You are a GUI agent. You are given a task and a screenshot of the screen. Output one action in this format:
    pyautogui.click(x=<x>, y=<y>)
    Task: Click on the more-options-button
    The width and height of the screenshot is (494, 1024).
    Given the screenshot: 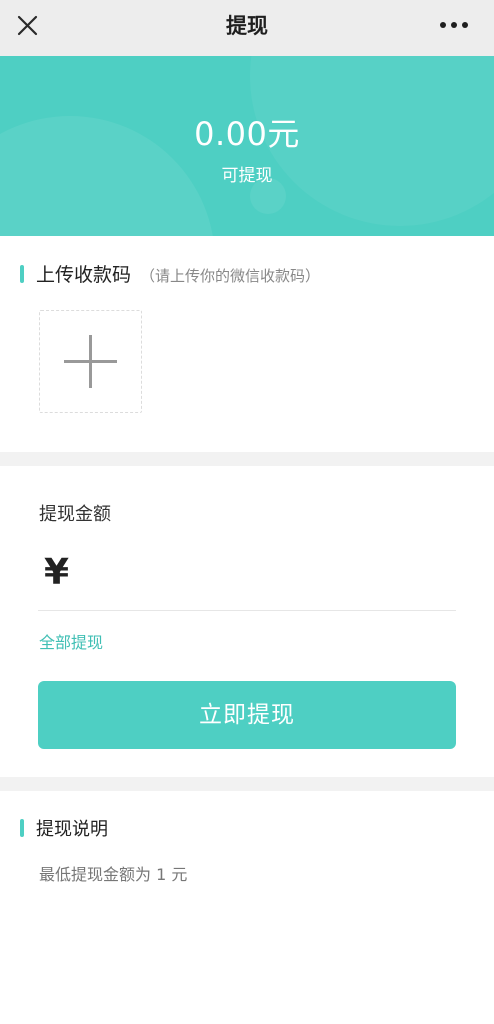 What is the action you would take?
    pyautogui.click(x=457, y=27)
    